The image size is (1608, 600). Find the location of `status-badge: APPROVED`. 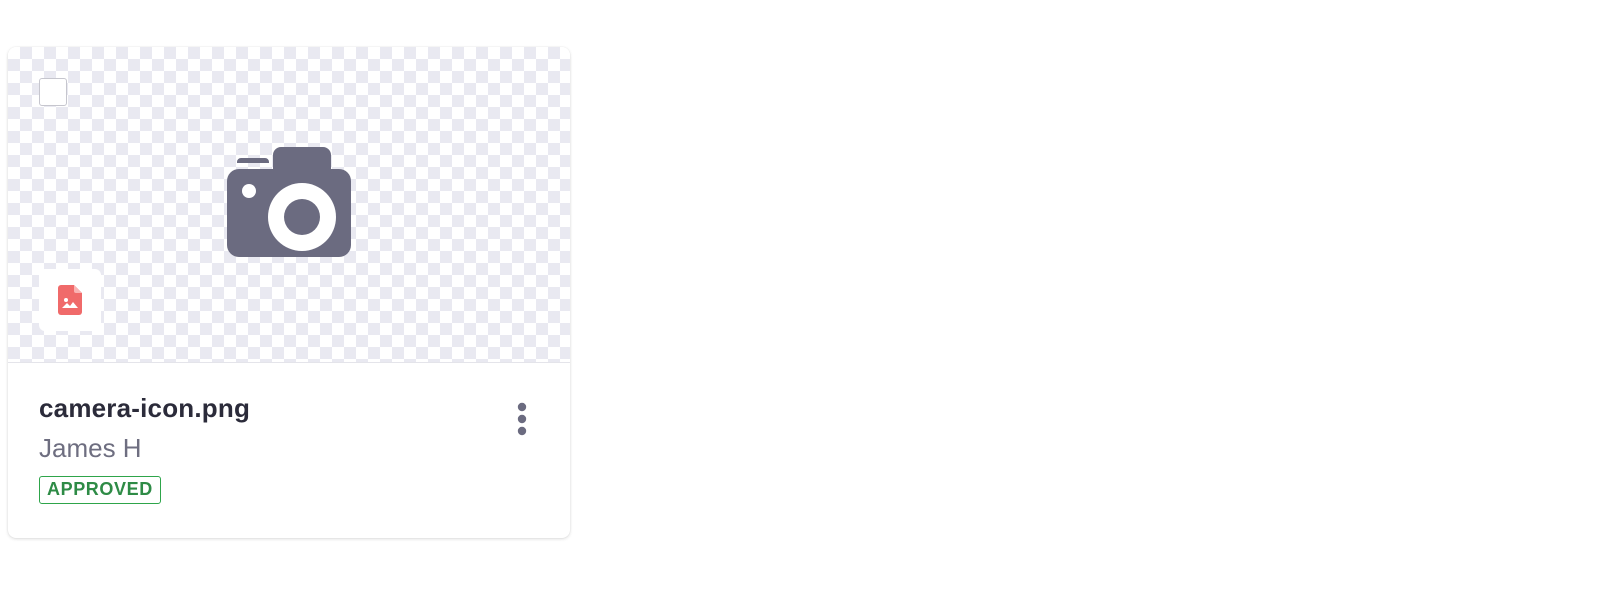

status-badge: APPROVED is located at coordinates (100, 490).